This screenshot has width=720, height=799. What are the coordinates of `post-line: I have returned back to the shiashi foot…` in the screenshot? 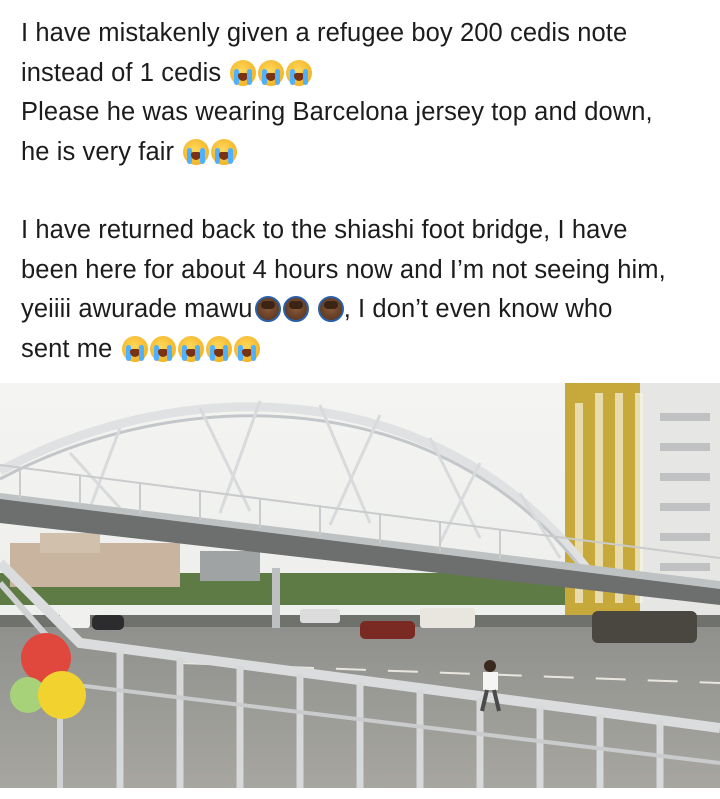 It's located at (366, 231).